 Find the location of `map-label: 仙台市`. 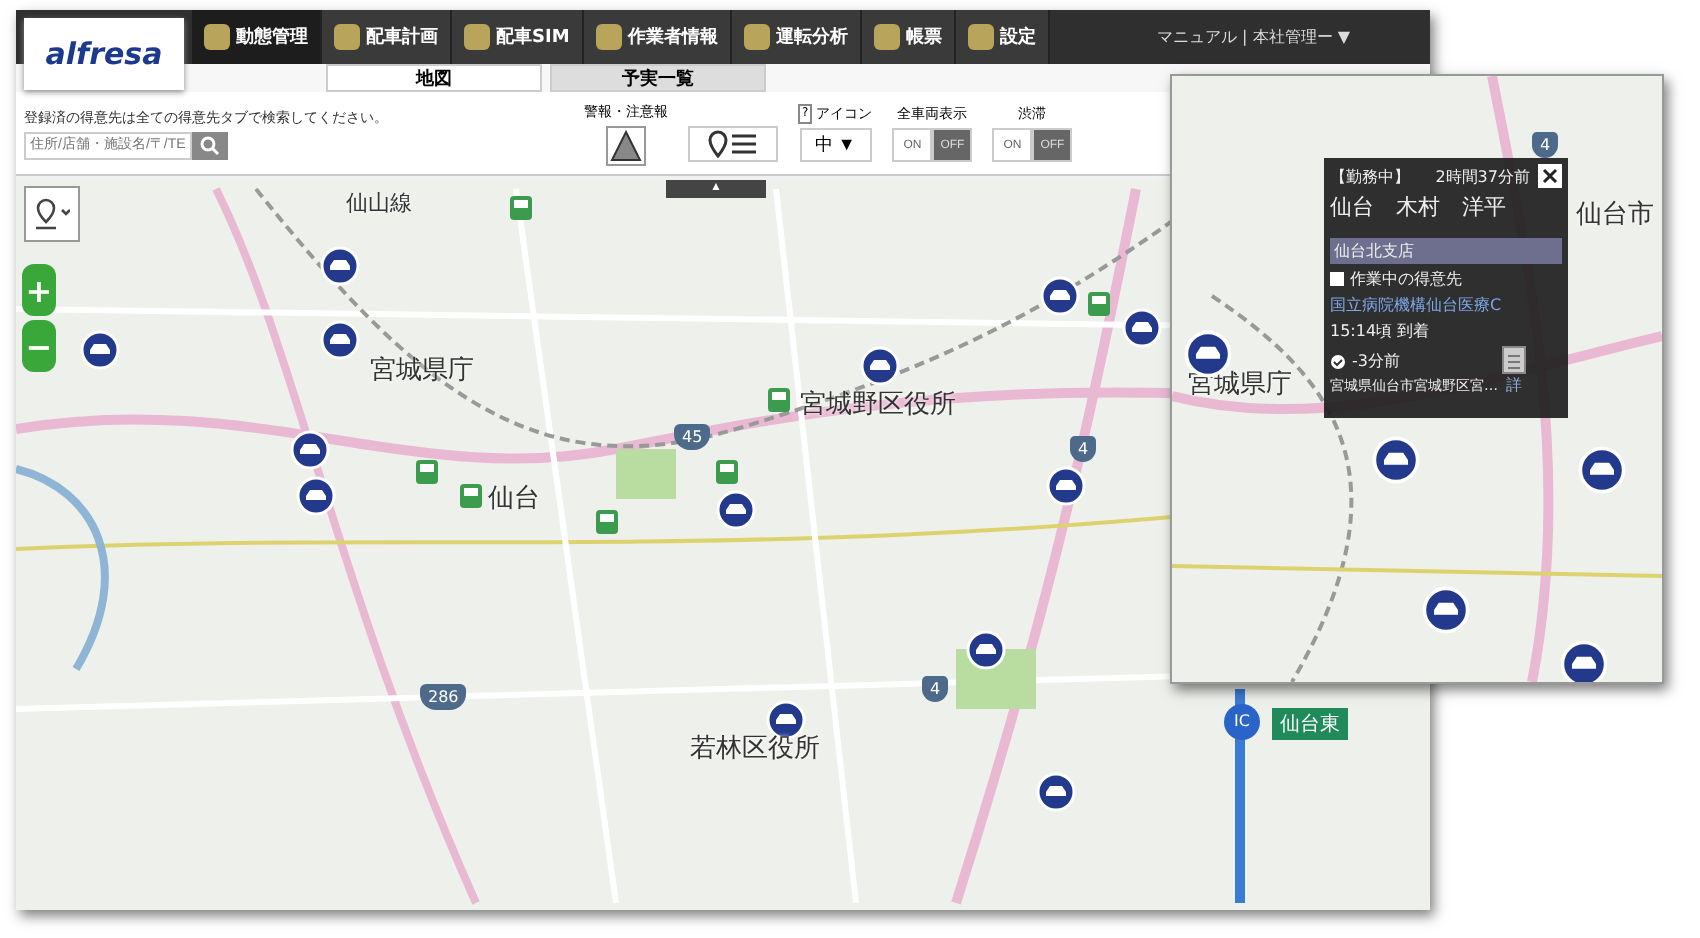

map-label: 仙台市 is located at coordinates (1615, 215).